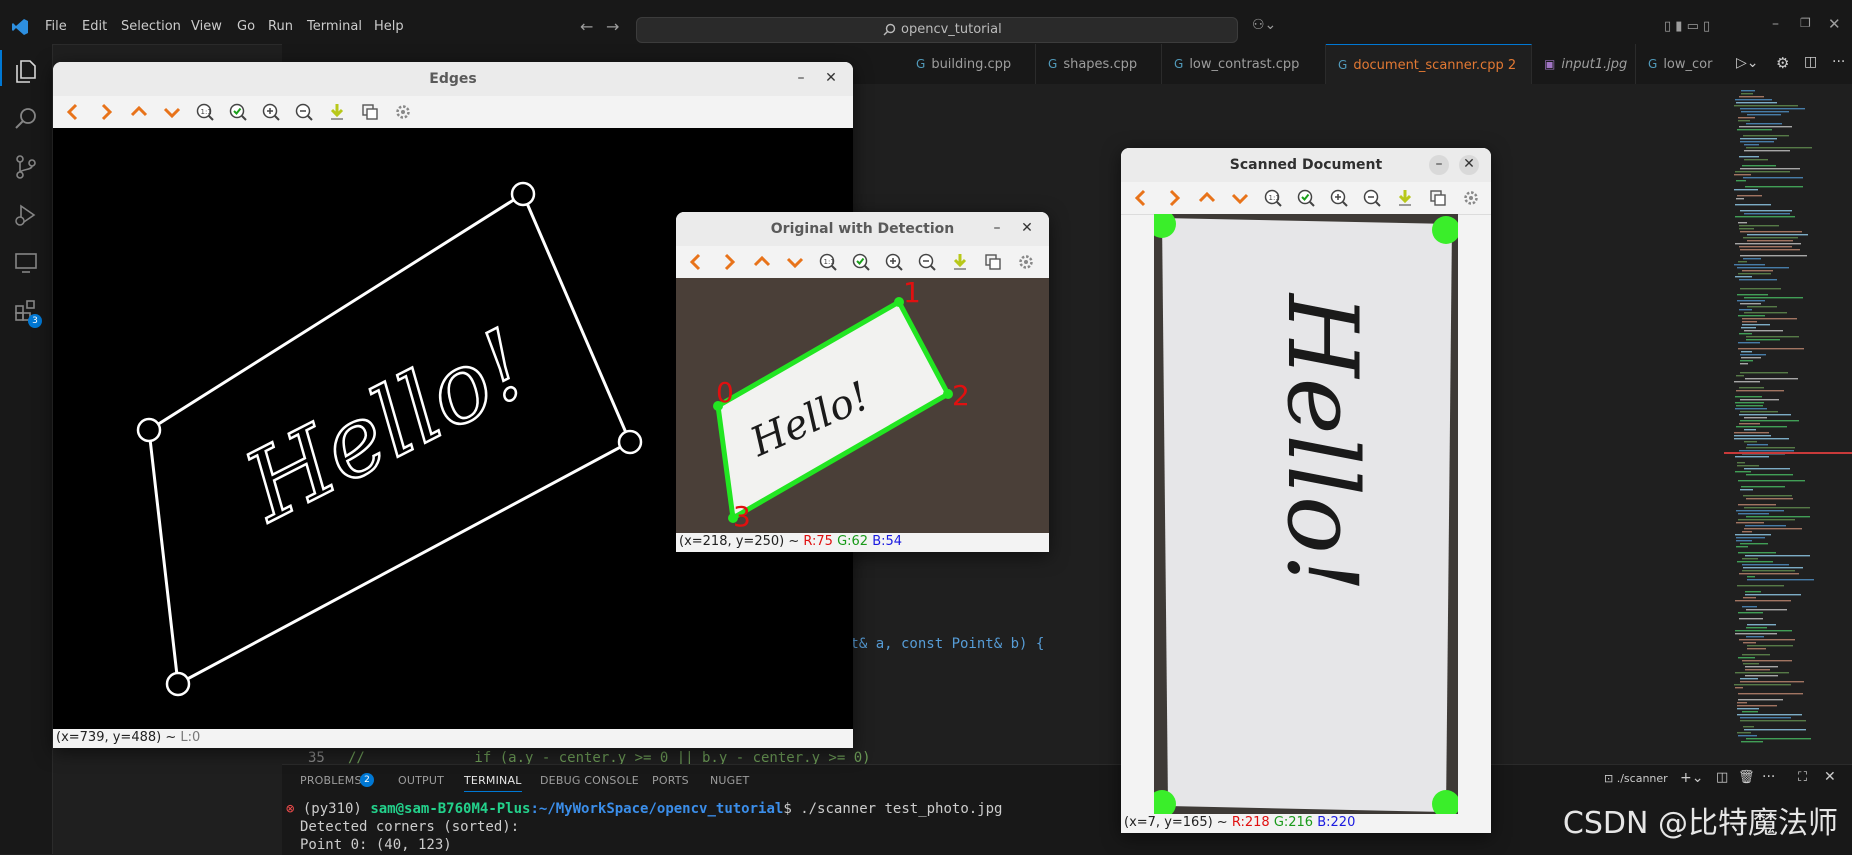 The height and width of the screenshot is (855, 1852). I want to click on tab-shapes: Gshapes.cpp, so click(1099, 64).